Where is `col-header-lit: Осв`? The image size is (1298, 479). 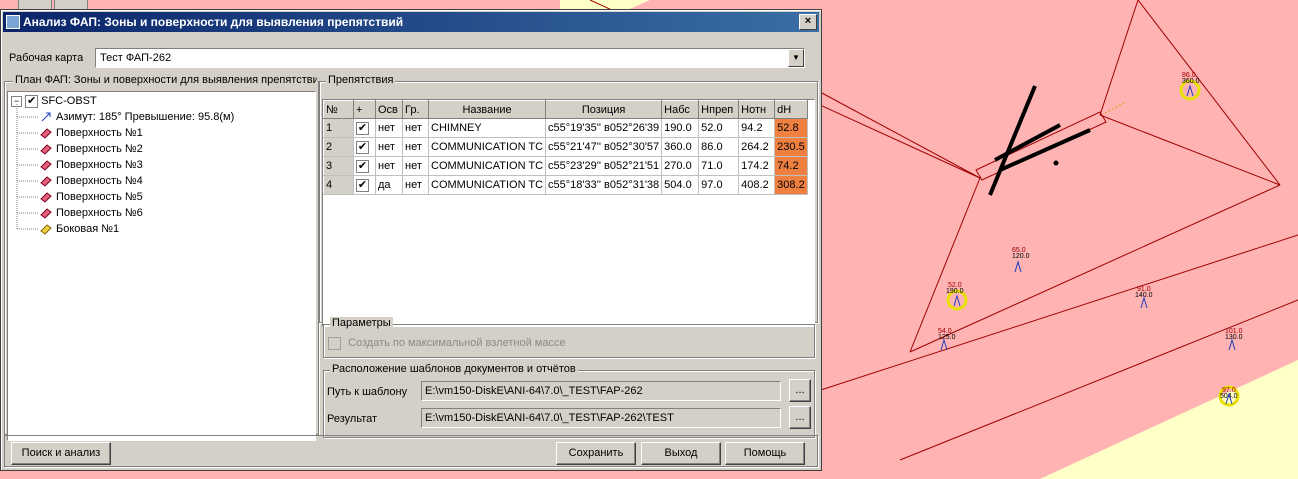 col-header-lit: Осв is located at coordinates (389, 109).